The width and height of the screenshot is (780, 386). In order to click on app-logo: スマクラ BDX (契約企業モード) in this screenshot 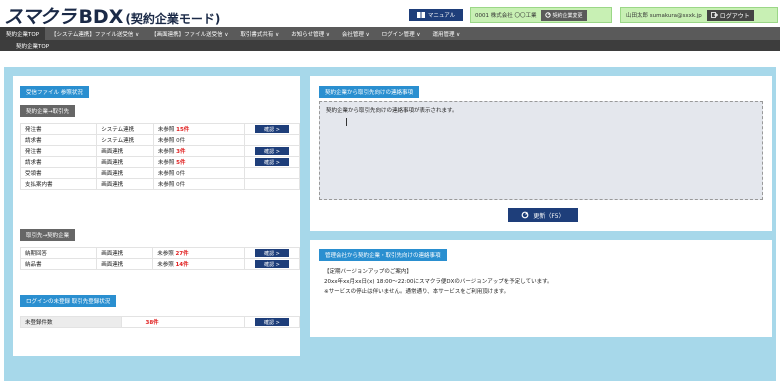, I will do `click(112, 15)`.